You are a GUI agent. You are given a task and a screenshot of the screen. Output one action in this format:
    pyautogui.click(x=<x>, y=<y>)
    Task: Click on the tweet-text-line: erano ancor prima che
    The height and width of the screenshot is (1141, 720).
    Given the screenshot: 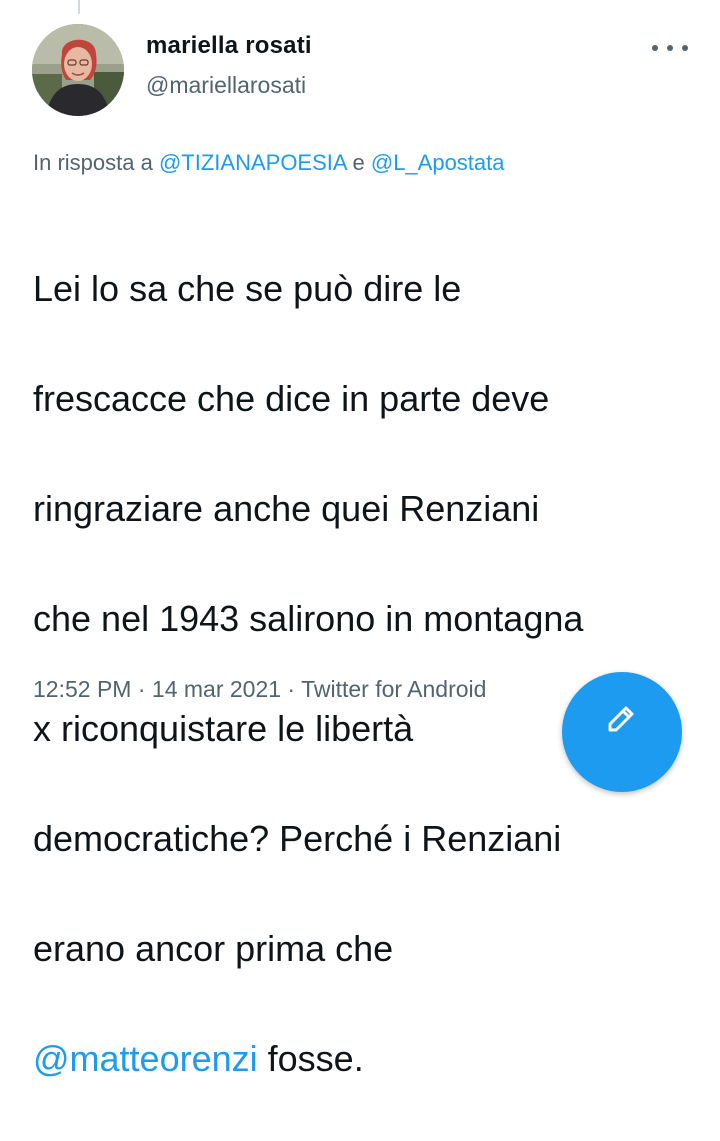 What is the action you would take?
    pyautogui.click(x=213, y=948)
    